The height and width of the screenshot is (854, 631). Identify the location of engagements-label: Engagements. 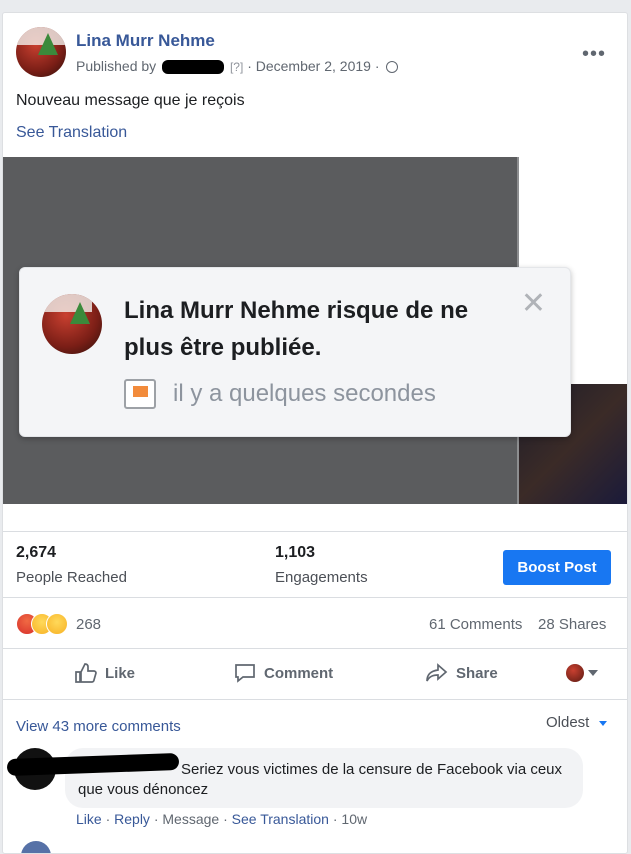
(321, 577).